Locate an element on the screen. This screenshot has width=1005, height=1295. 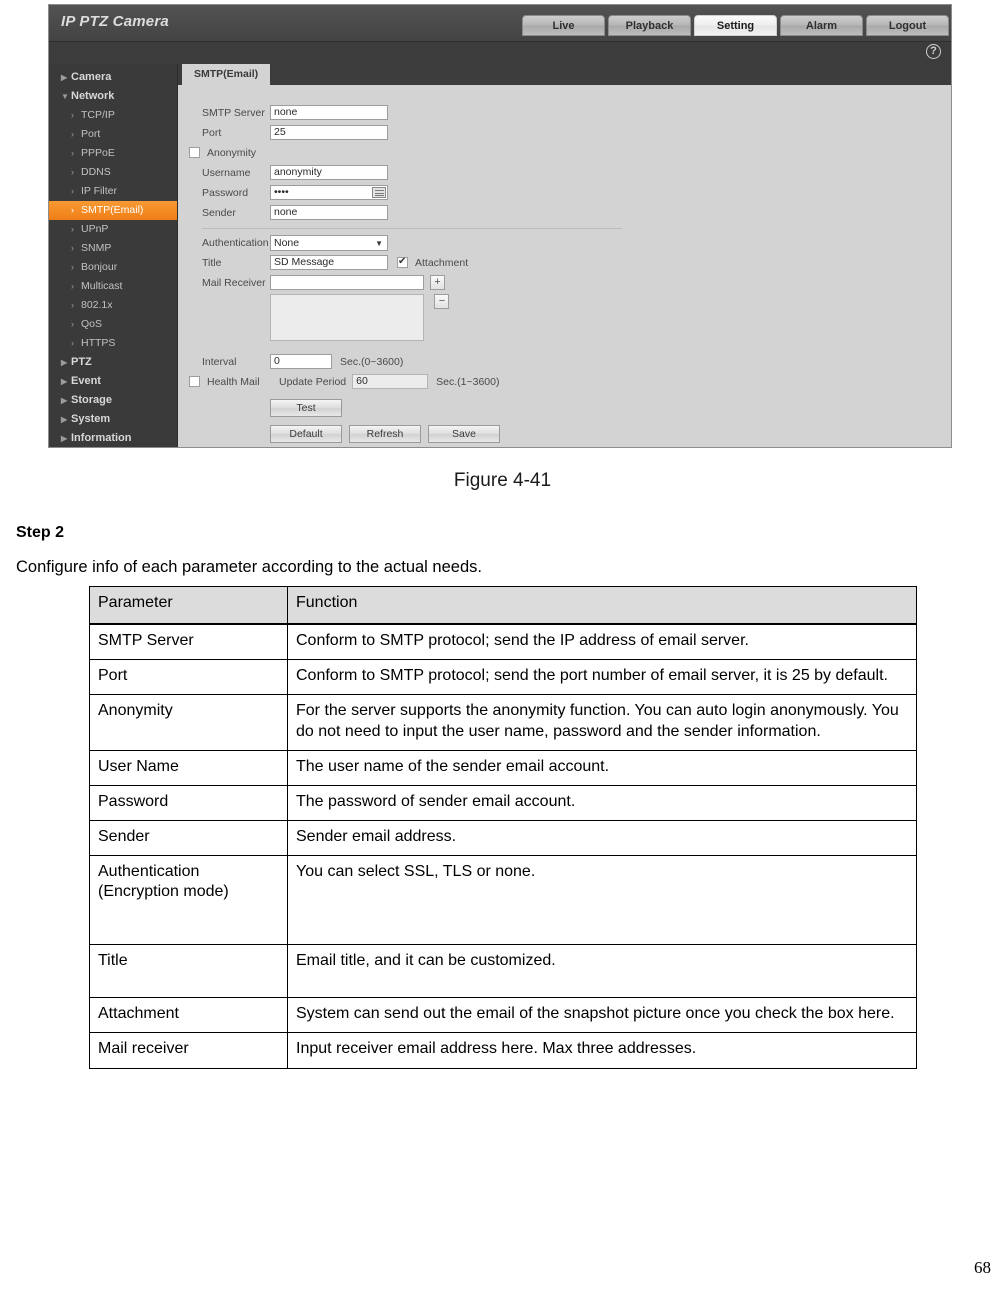
sidebar-item-multicast: › Multicast is located at coordinates (113, 286).